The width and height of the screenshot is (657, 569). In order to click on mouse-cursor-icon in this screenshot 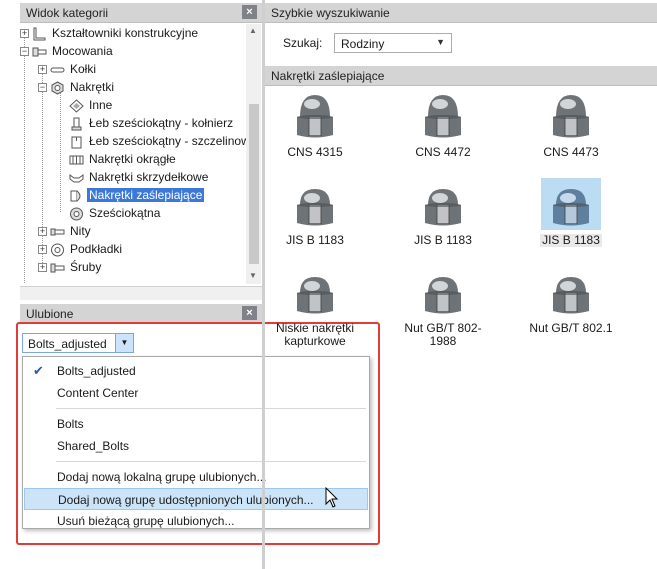, I will do `click(332, 497)`.